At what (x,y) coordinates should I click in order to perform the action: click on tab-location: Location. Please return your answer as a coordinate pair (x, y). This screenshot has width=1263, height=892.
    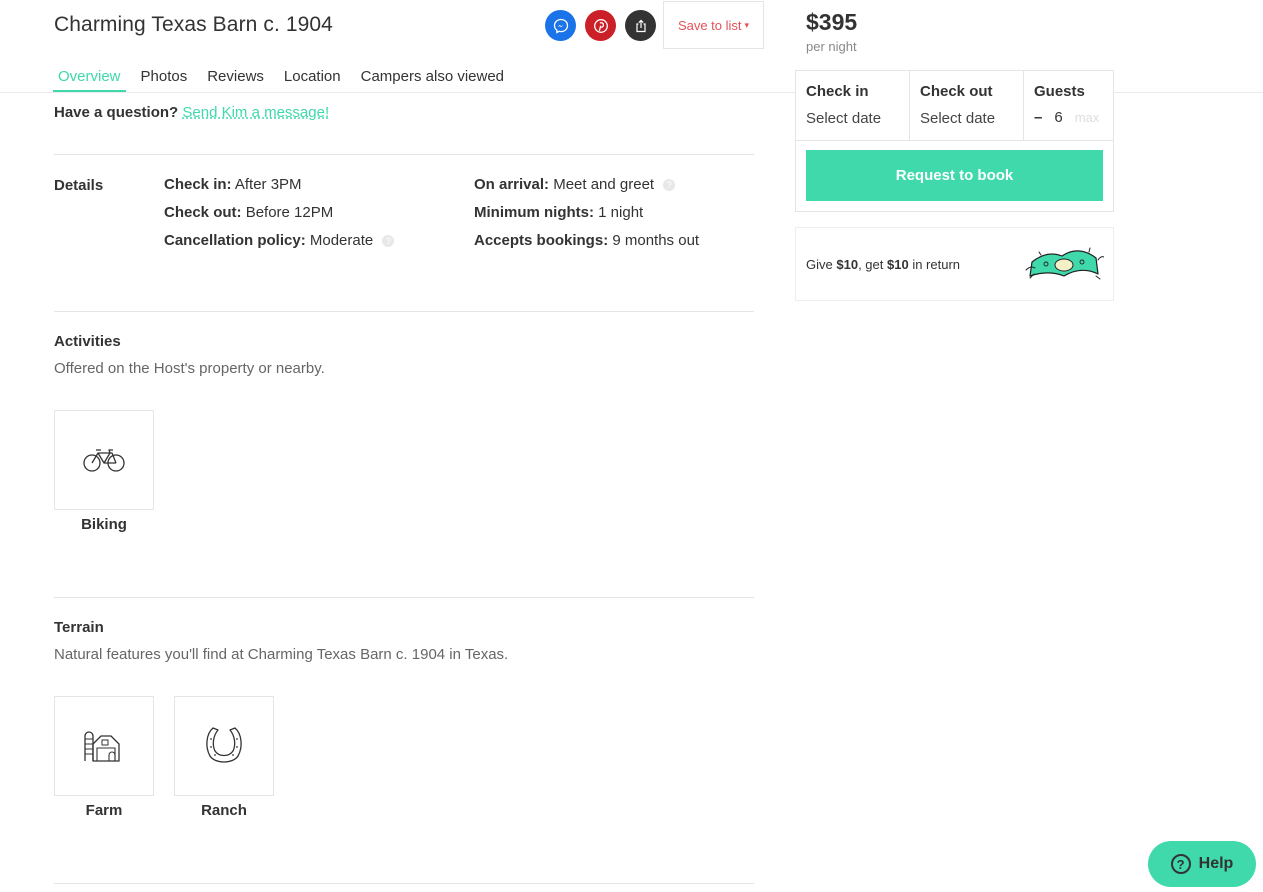
    Looking at the image, I should click on (312, 80).